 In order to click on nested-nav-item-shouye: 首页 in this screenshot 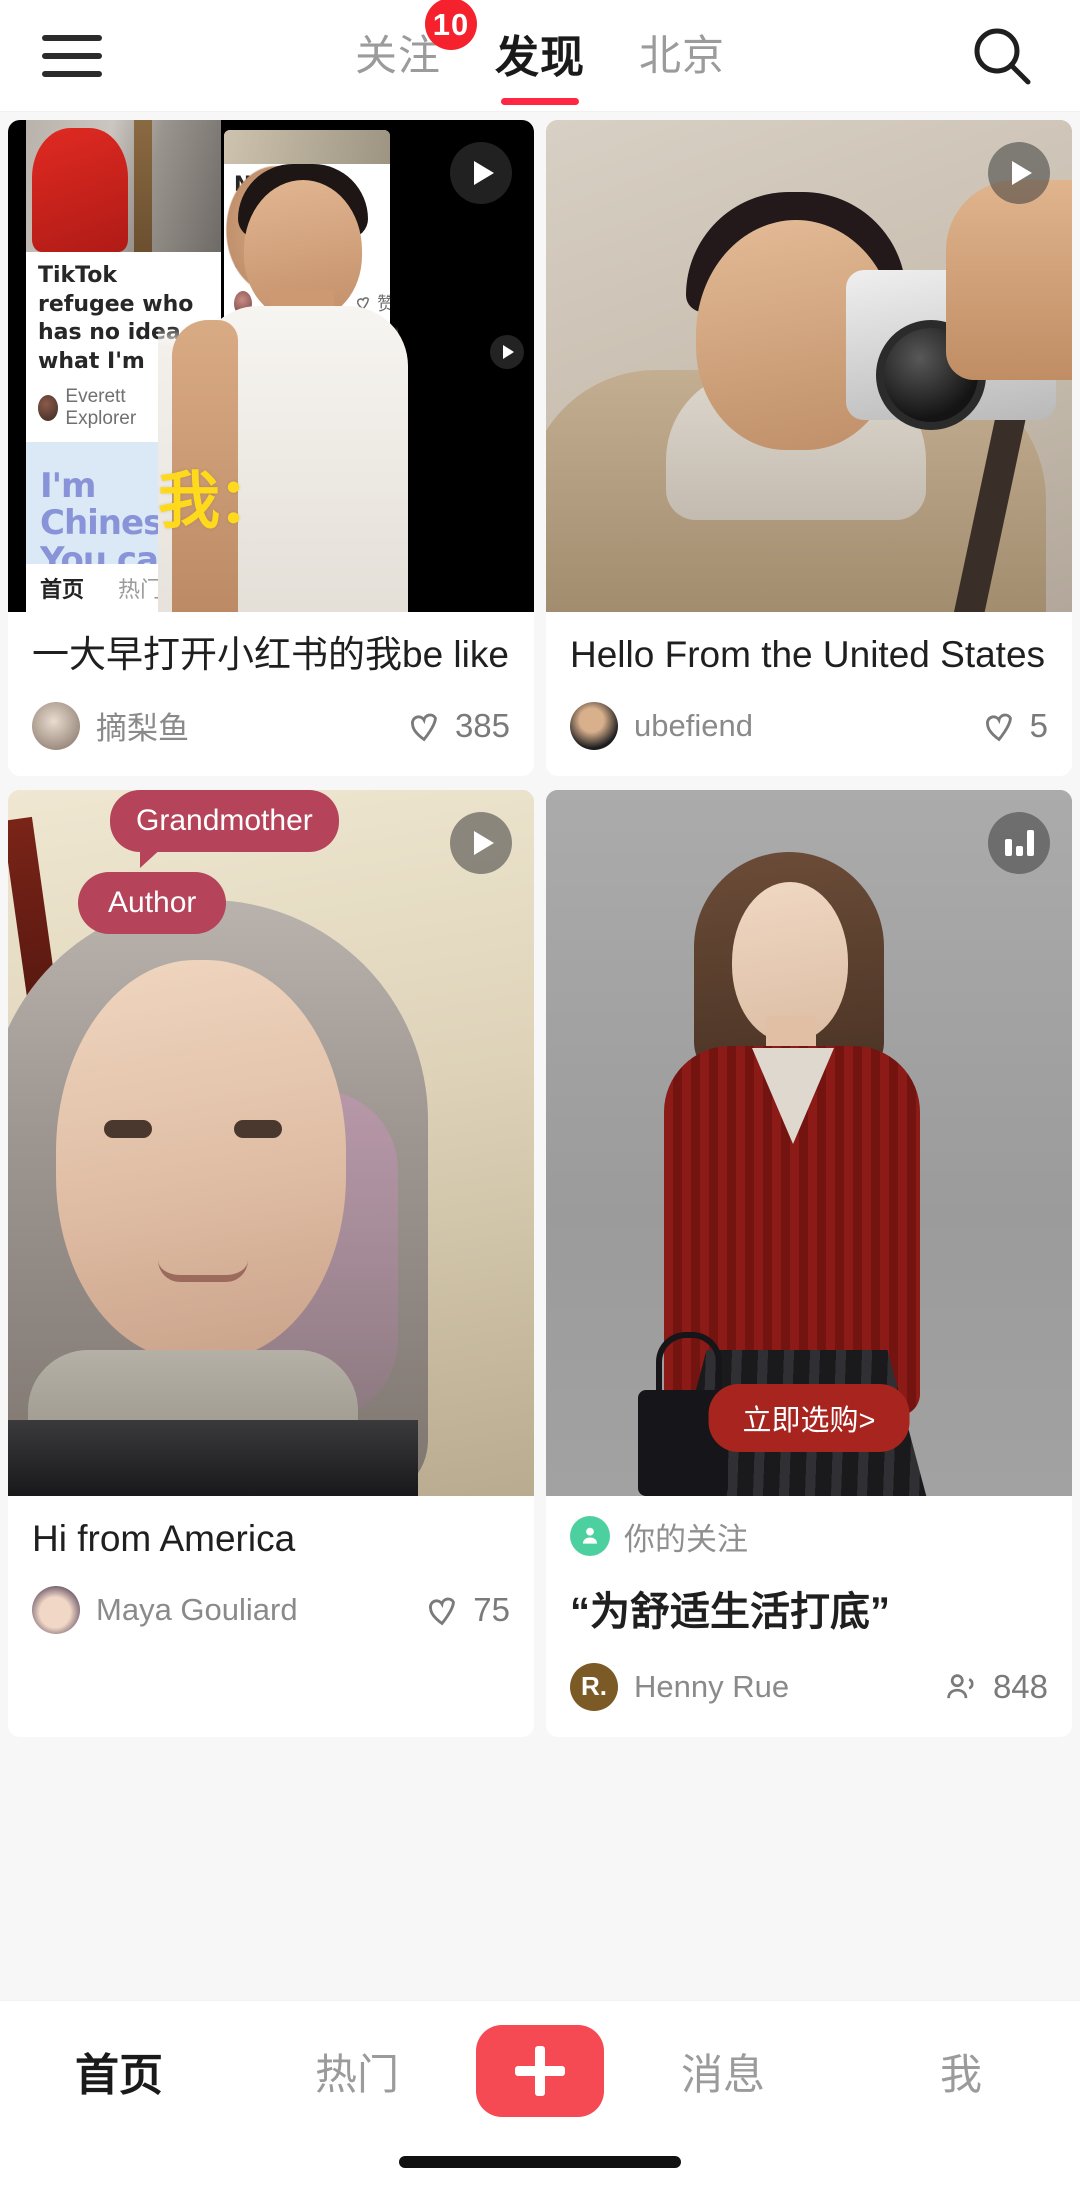, I will do `click(62, 589)`.